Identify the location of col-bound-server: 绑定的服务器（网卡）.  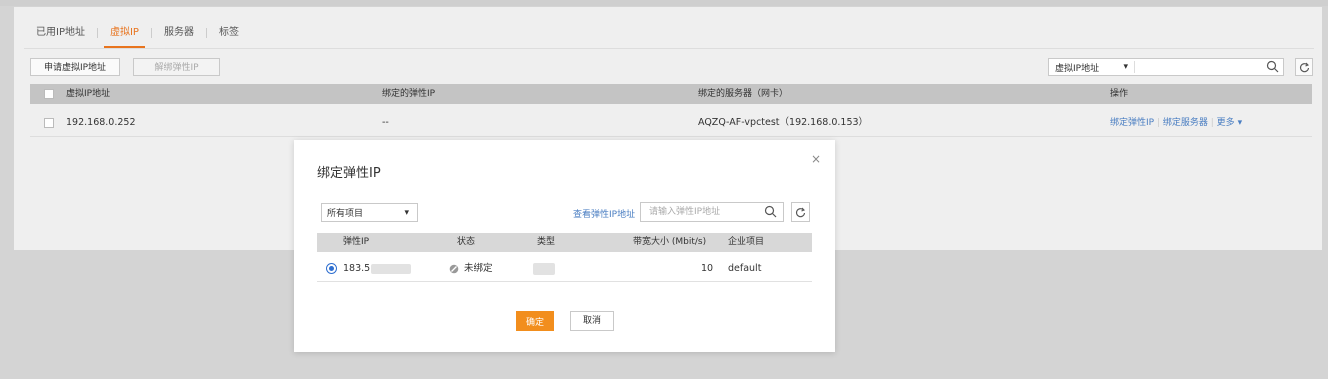
(743, 94).